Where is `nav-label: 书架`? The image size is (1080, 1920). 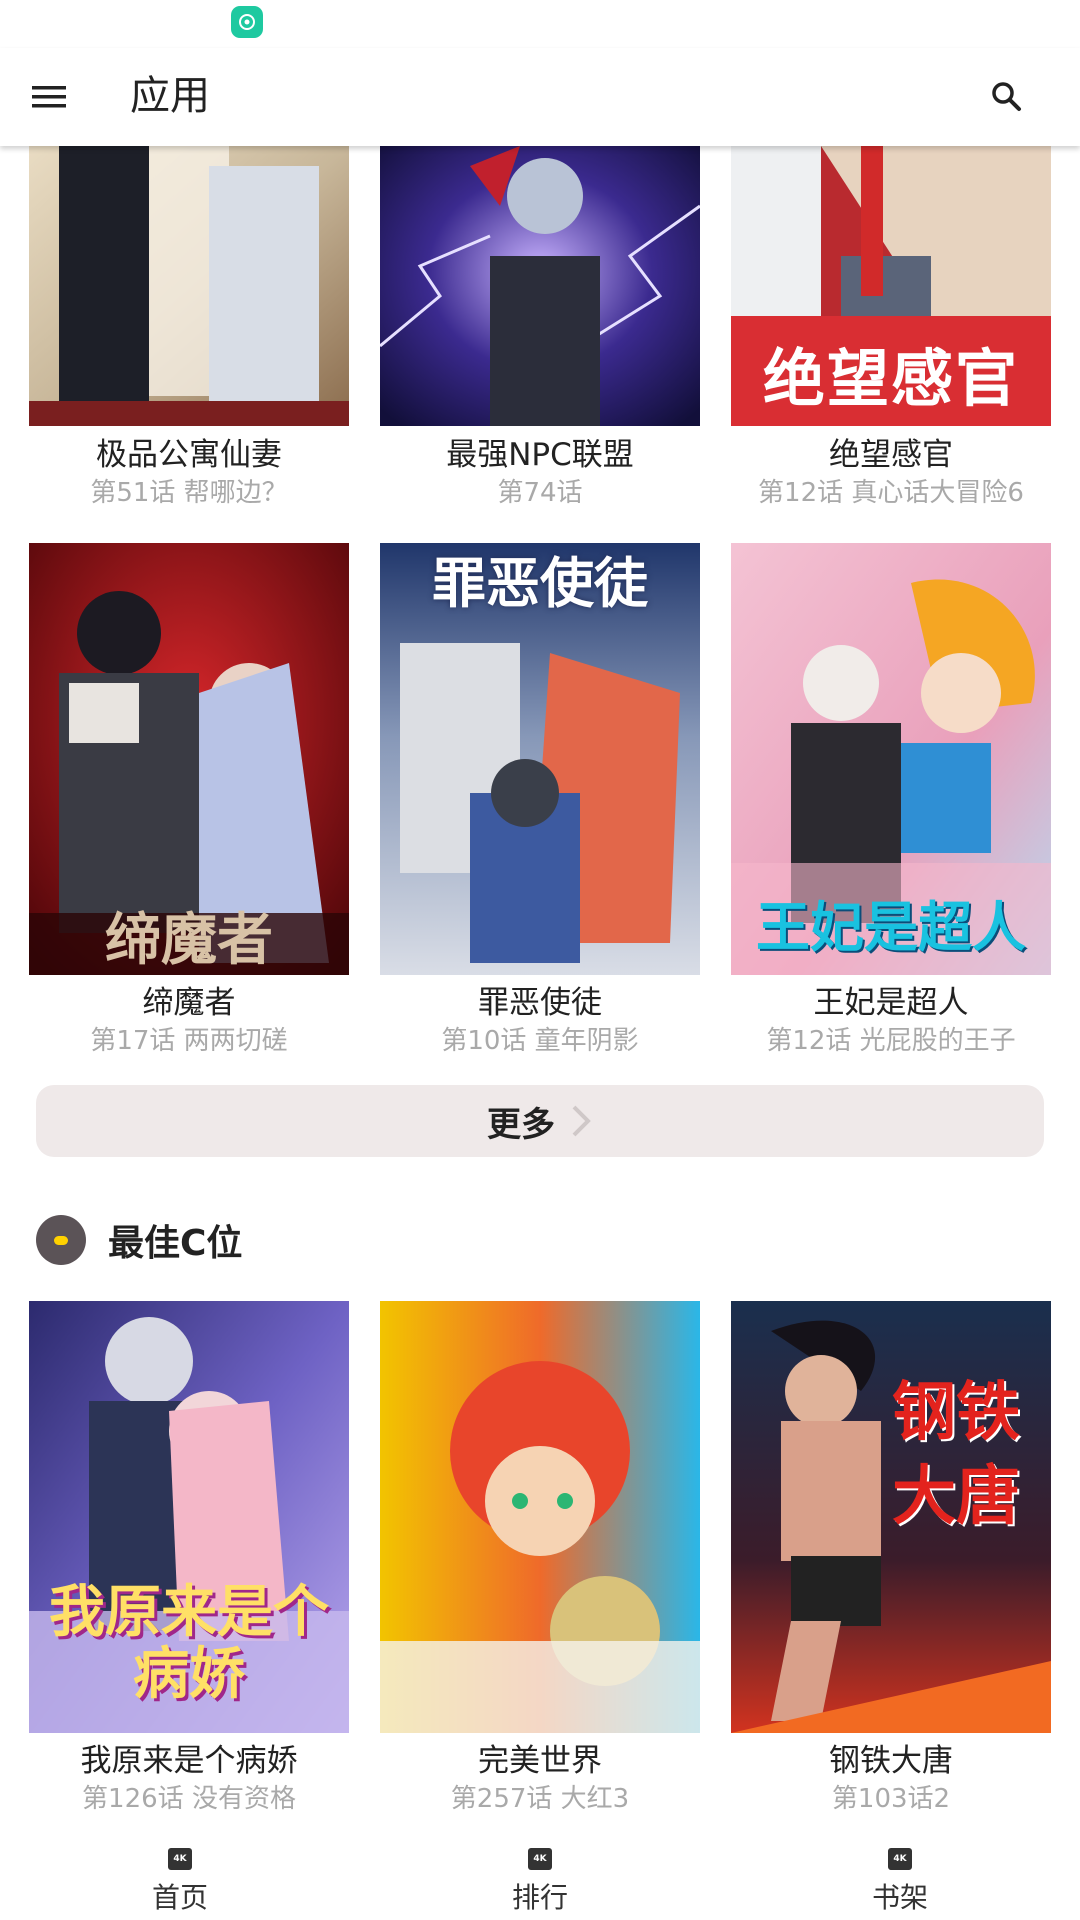
nav-label: 书架 is located at coordinates (899, 1897).